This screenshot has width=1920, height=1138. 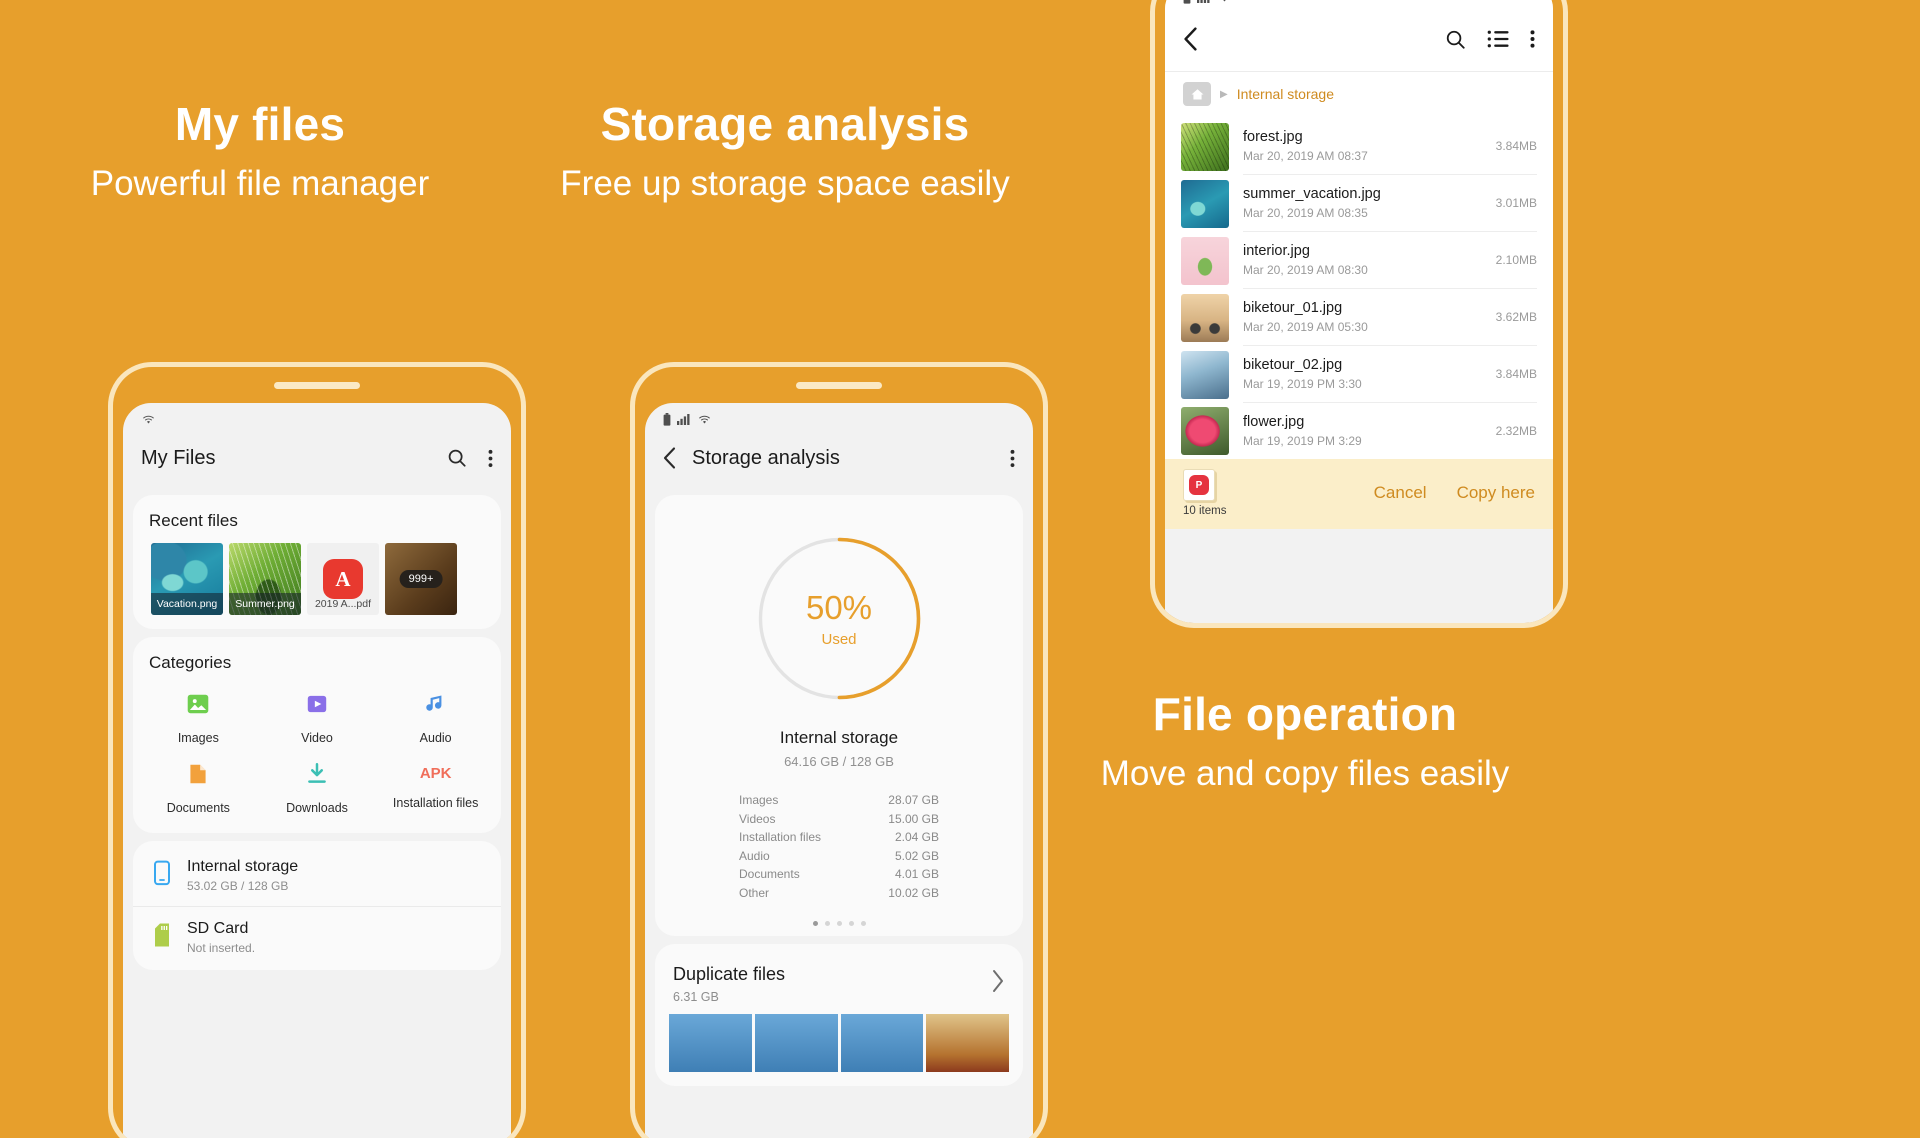 What do you see at coordinates (265, 604) in the screenshot?
I see `recent-file-label: Summer.png` at bounding box center [265, 604].